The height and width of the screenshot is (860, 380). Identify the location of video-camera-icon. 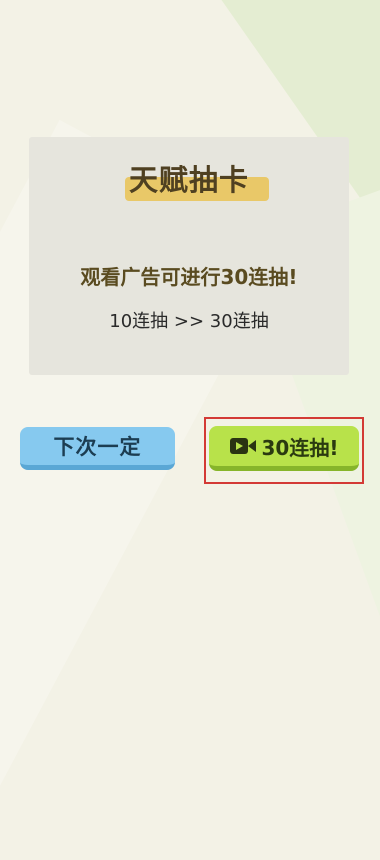
(242, 446).